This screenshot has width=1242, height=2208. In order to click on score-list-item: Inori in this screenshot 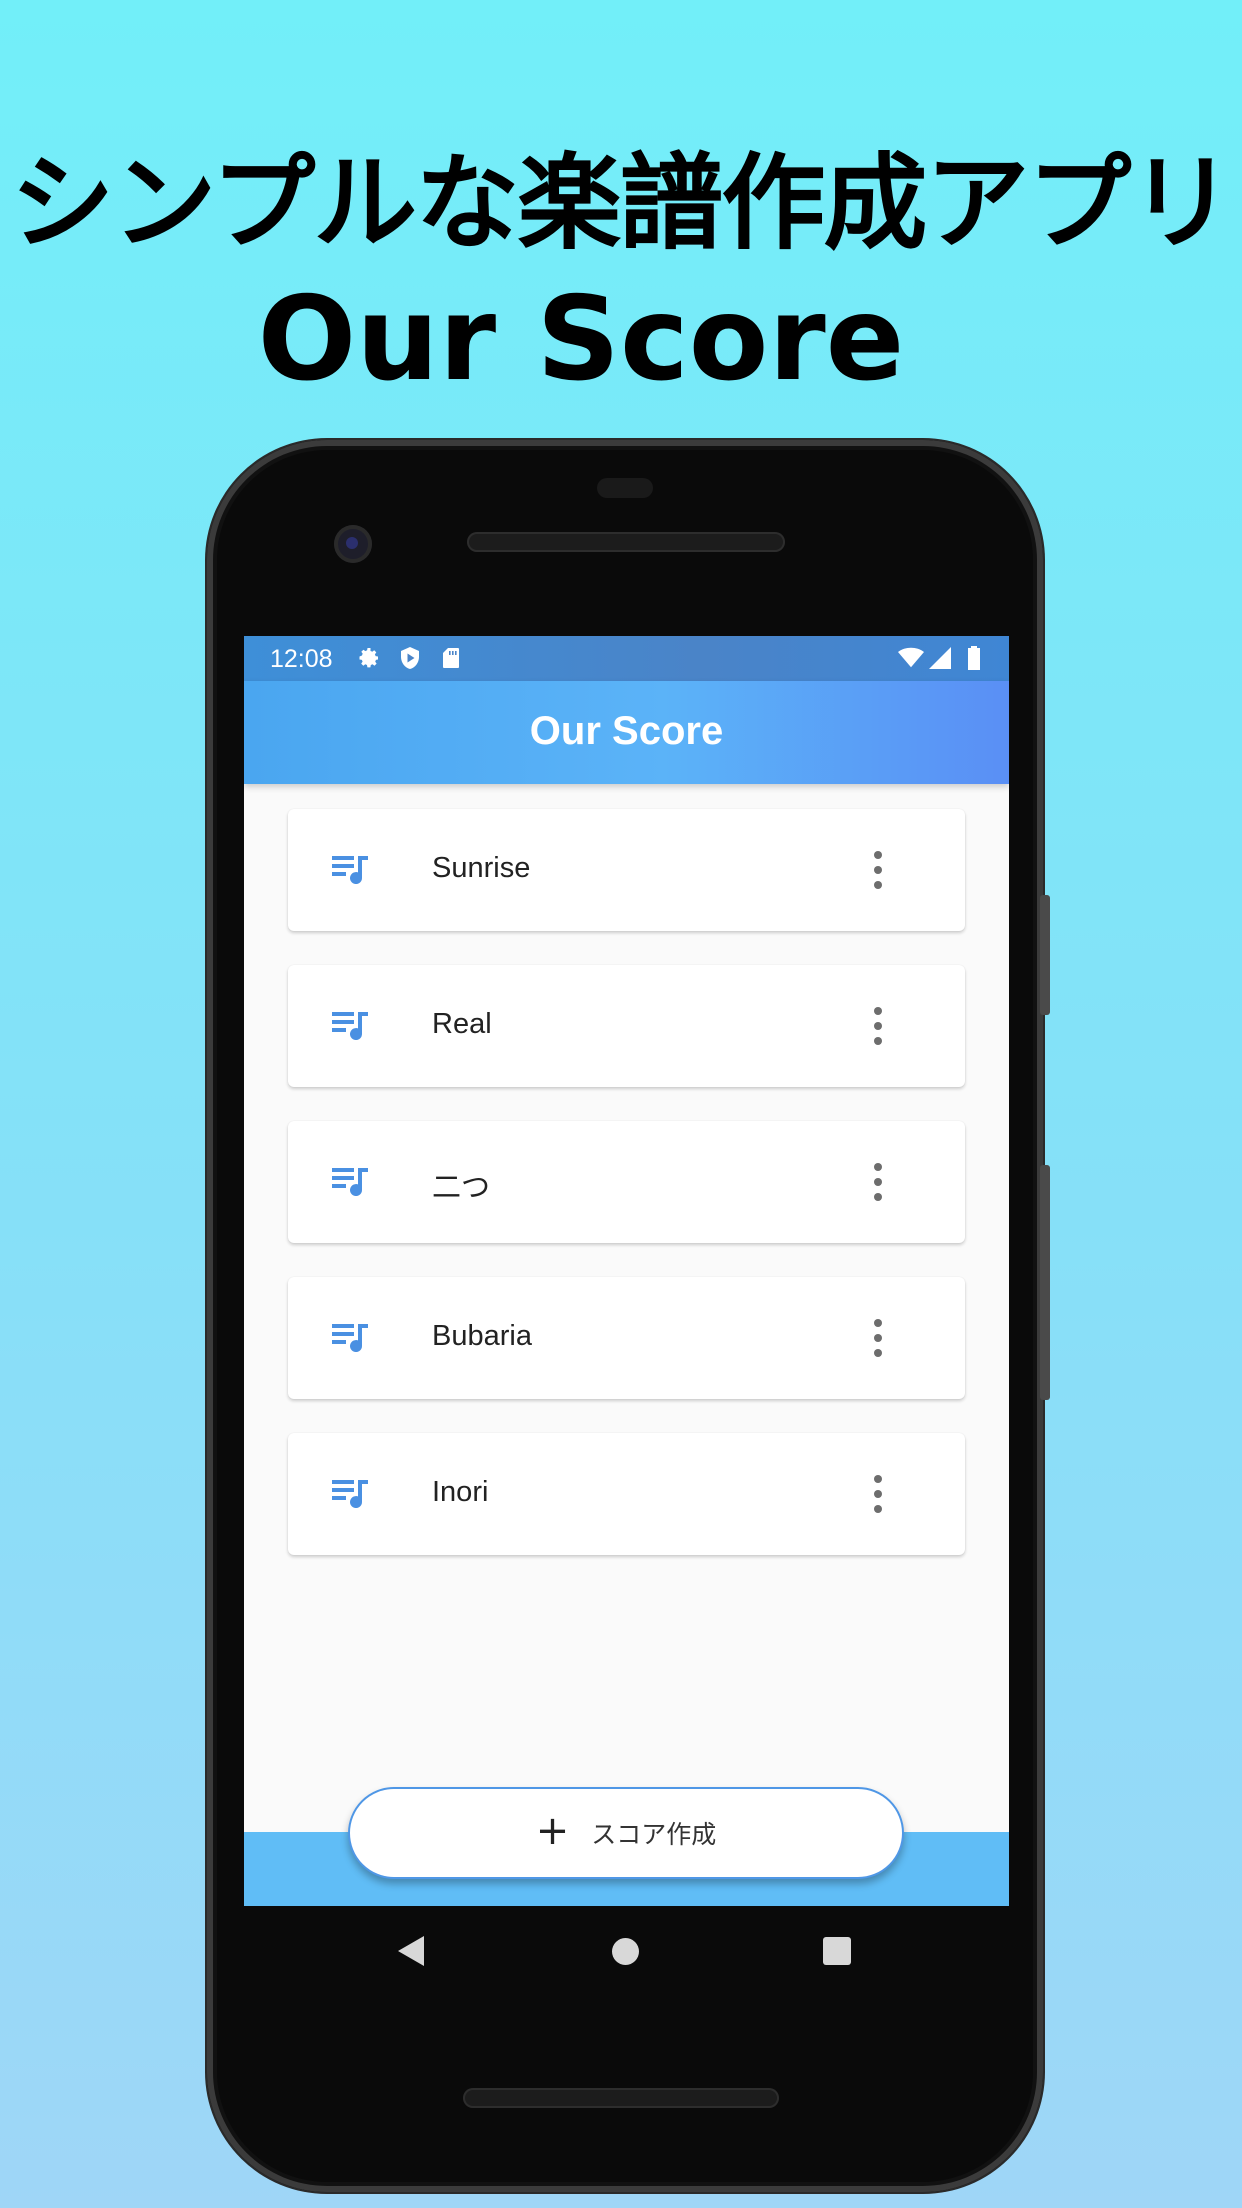, I will do `click(626, 1494)`.